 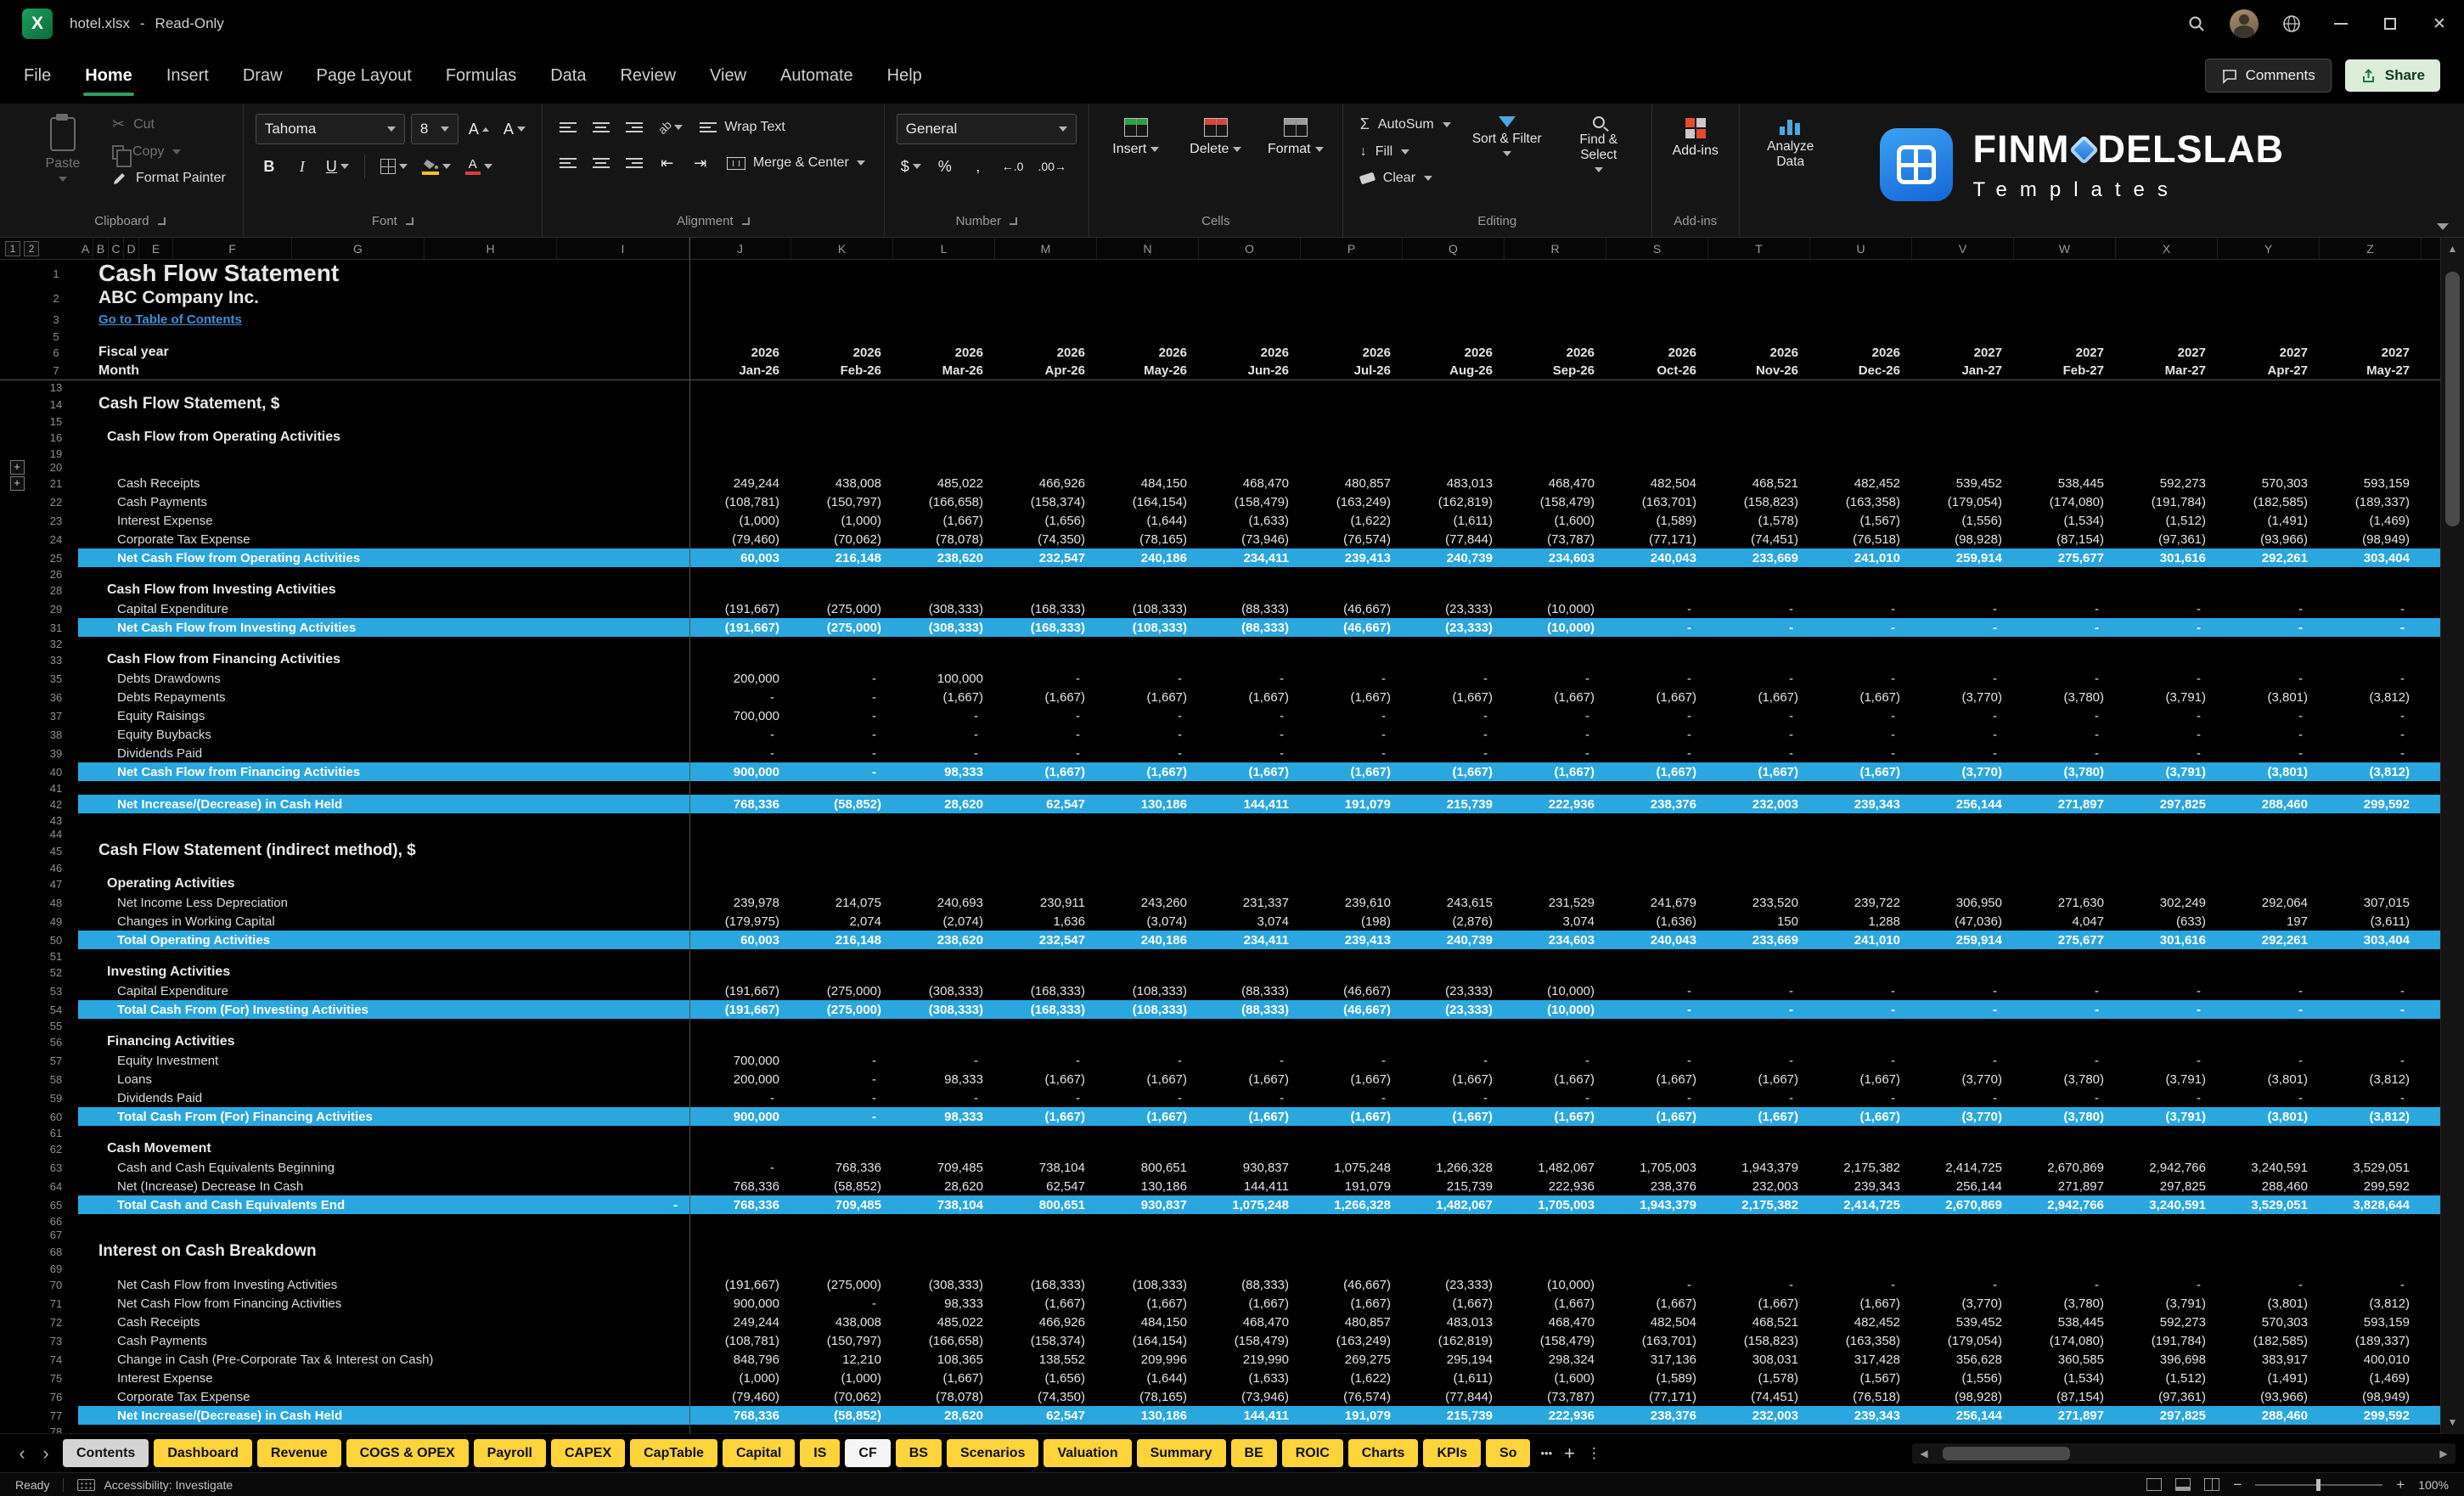 I want to click on cell: (168,333), so click(x=1046, y=1284).